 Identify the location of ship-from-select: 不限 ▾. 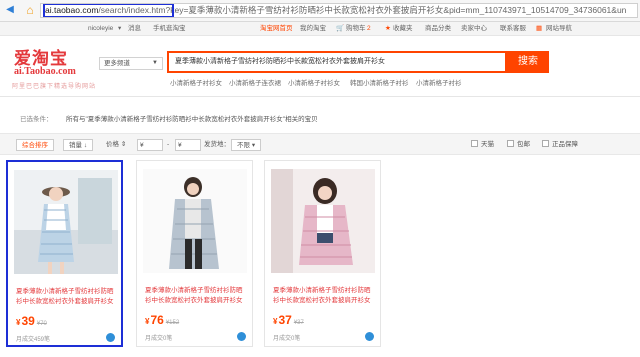
(246, 145).